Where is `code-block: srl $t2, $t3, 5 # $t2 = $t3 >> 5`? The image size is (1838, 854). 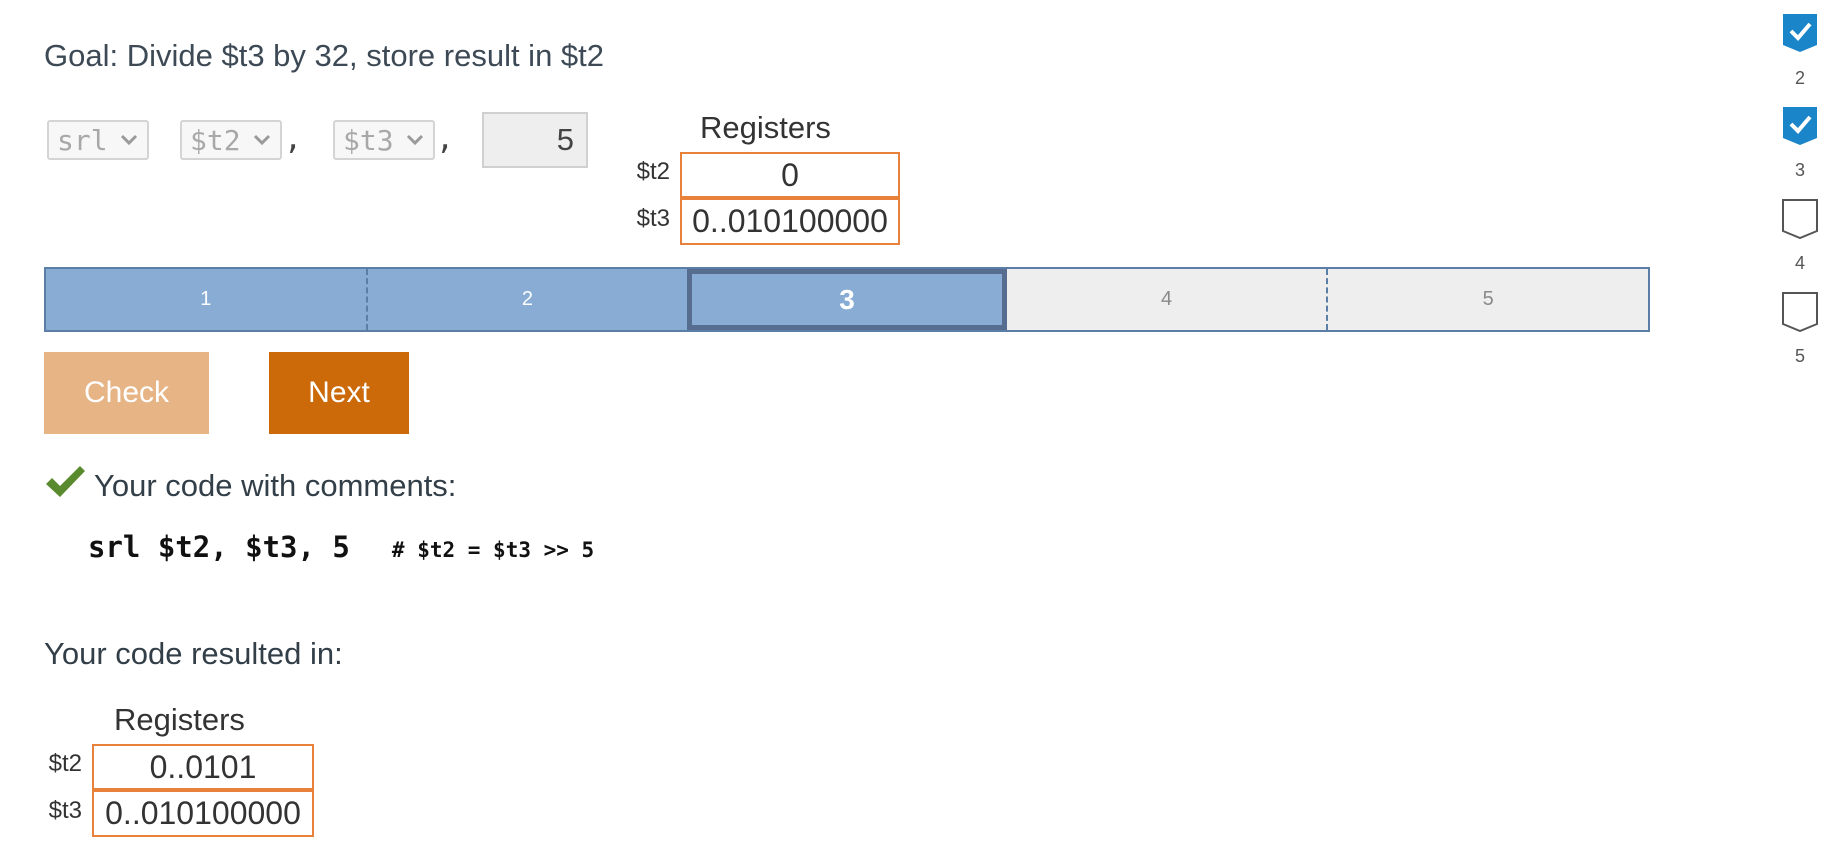 code-block: srl $t2, $t3, 5 # $t2 = $t3 >> 5 is located at coordinates (341, 547).